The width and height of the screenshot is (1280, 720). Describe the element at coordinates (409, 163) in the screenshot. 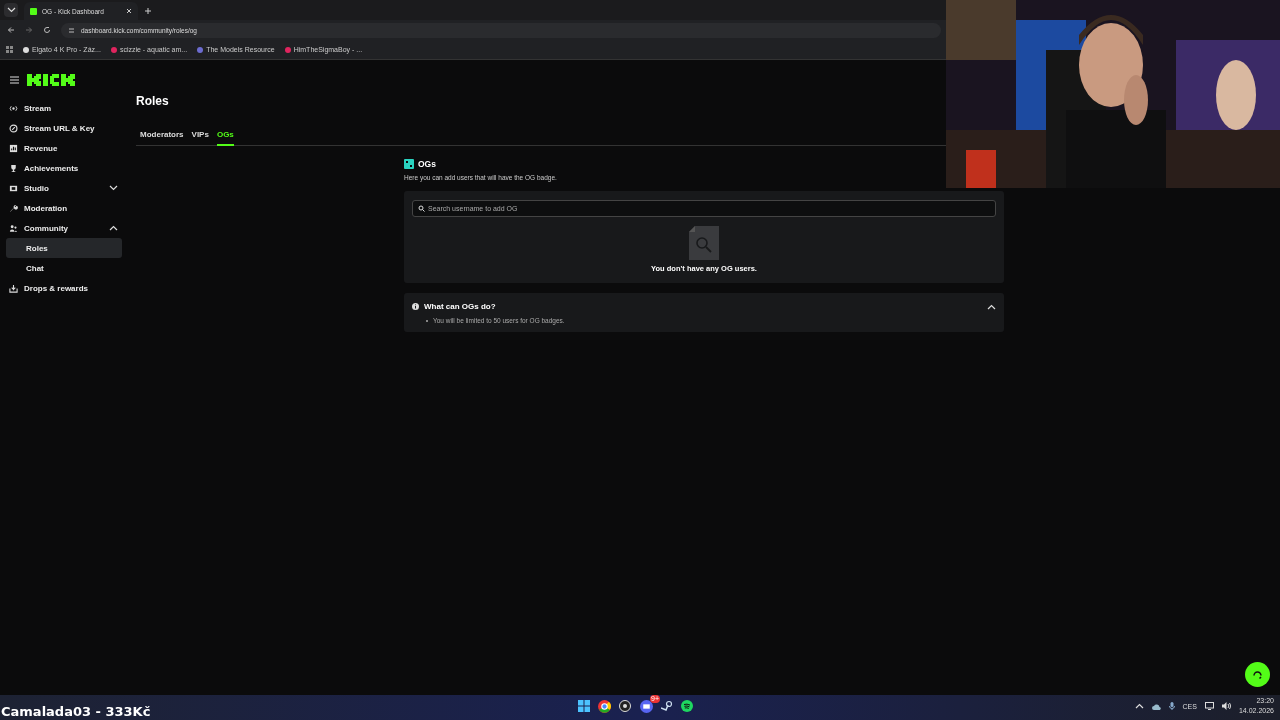

I see `og-badge-icon` at that location.